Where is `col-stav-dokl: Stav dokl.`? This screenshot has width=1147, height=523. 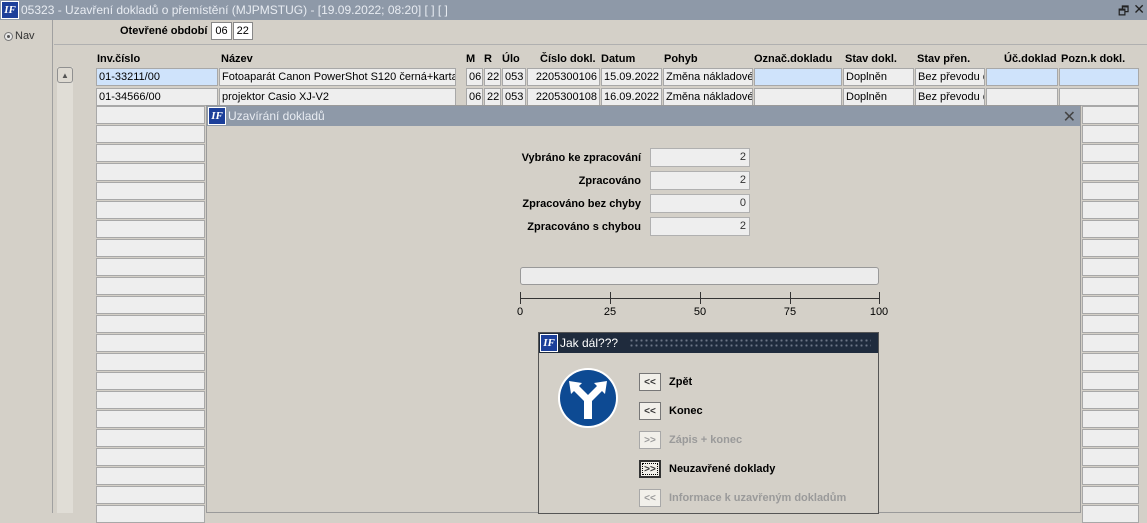
col-stav-dokl: Stav dokl. is located at coordinates (871, 59).